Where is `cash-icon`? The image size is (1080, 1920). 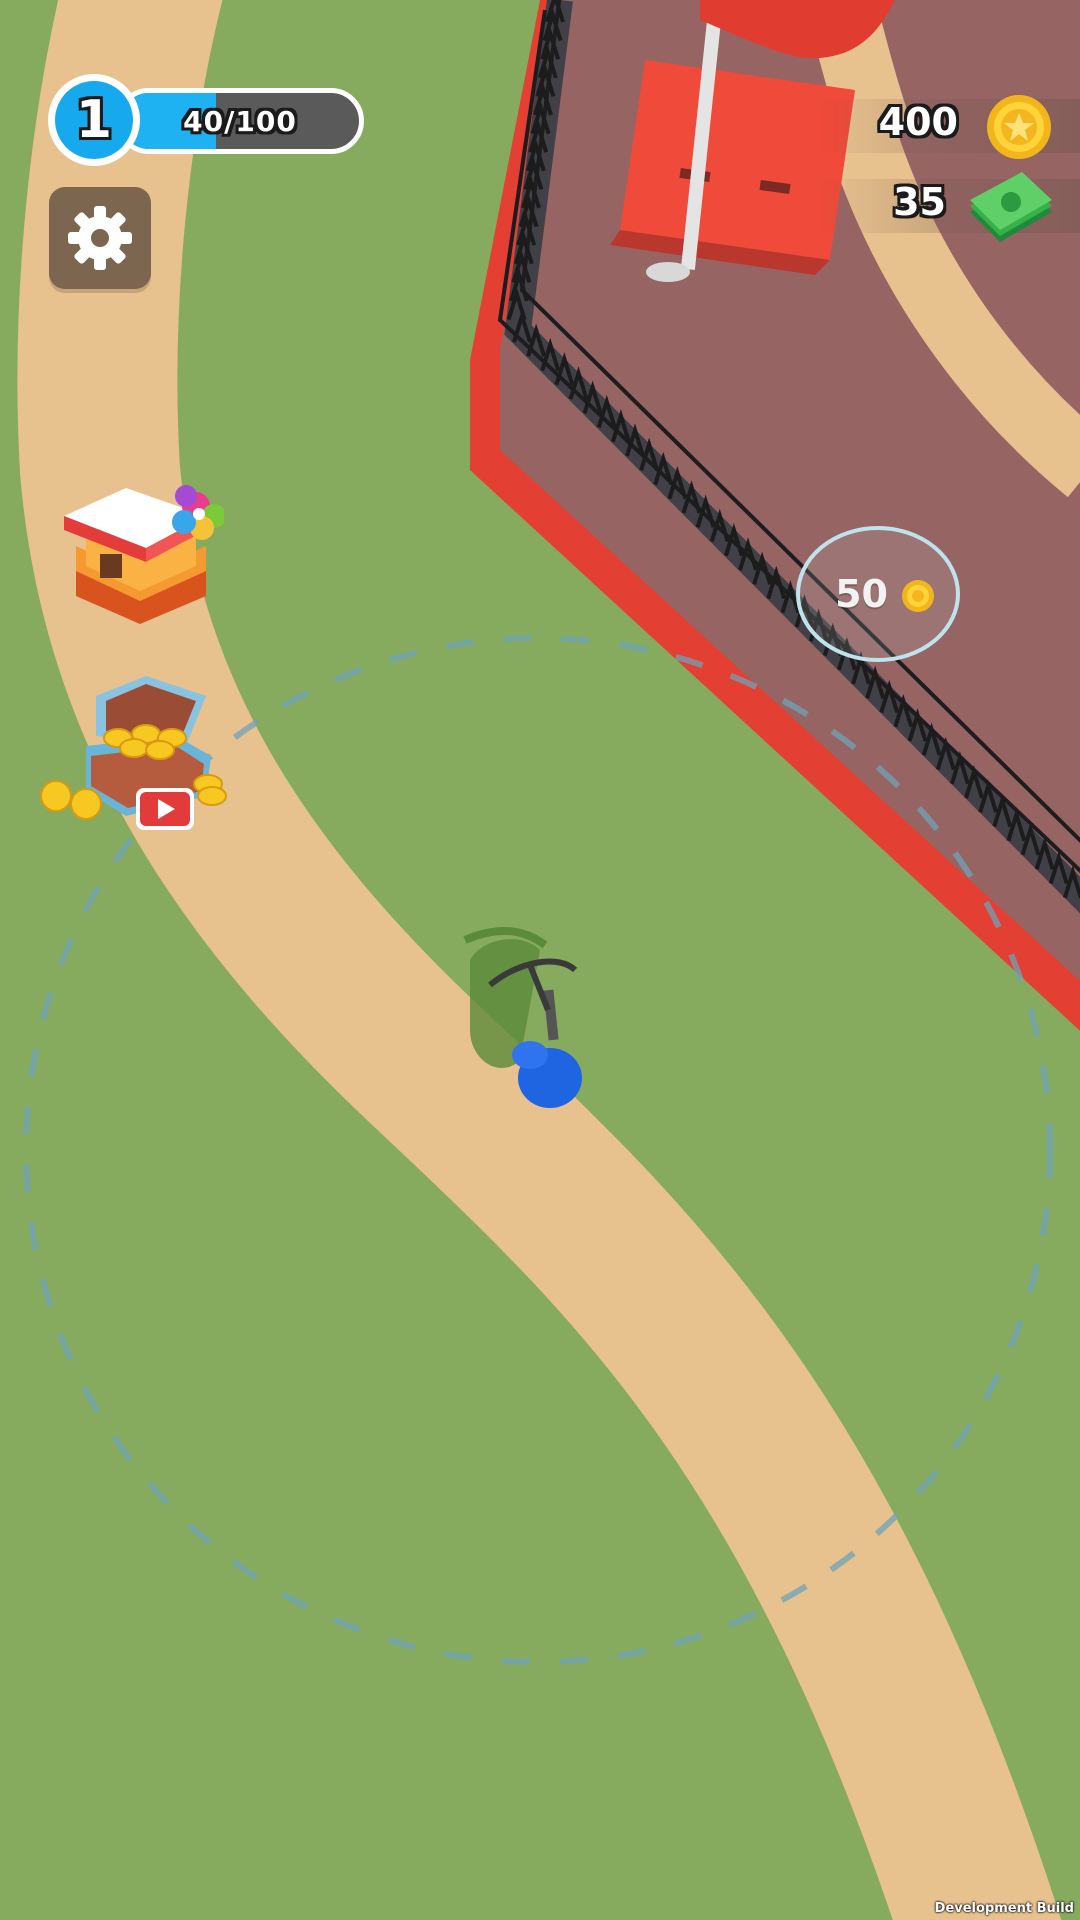 cash-icon is located at coordinates (1011, 207).